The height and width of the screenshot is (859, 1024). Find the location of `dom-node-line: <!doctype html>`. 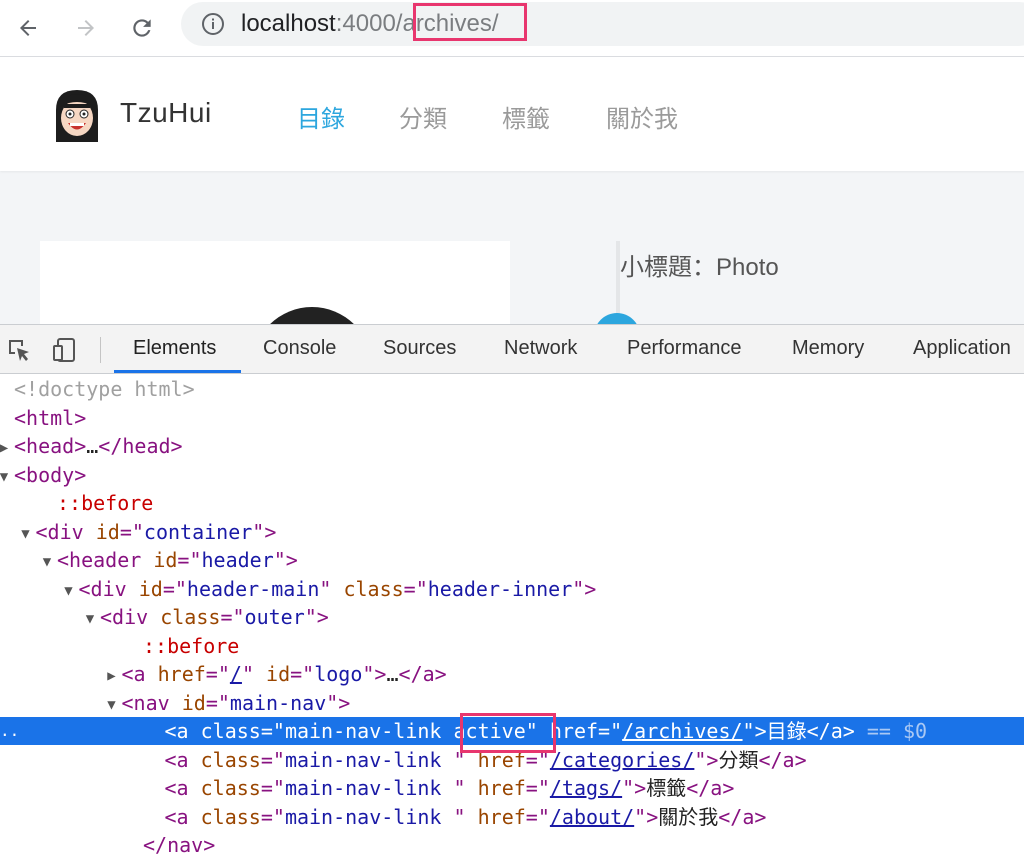

dom-node-line: <!doctype html> is located at coordinates (512, 389).